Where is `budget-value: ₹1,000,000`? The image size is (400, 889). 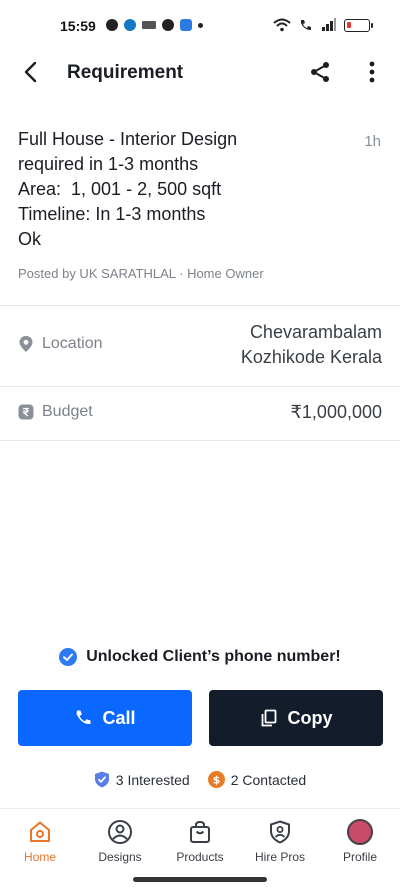 budget-value: ₹1,000,000 is located at coordinates (336, 412).